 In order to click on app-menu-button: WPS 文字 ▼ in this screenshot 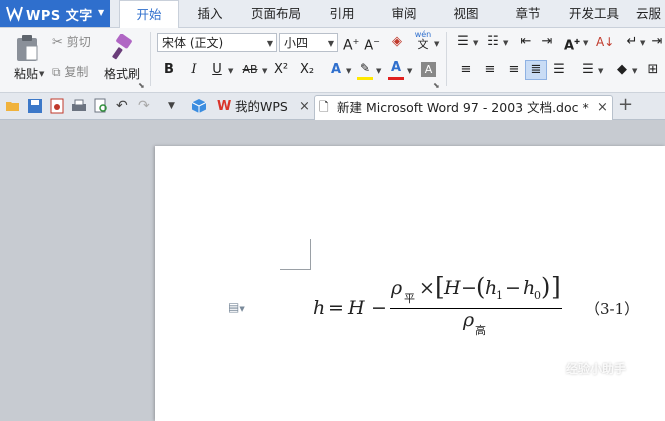, I will do `click(55, 13)`.